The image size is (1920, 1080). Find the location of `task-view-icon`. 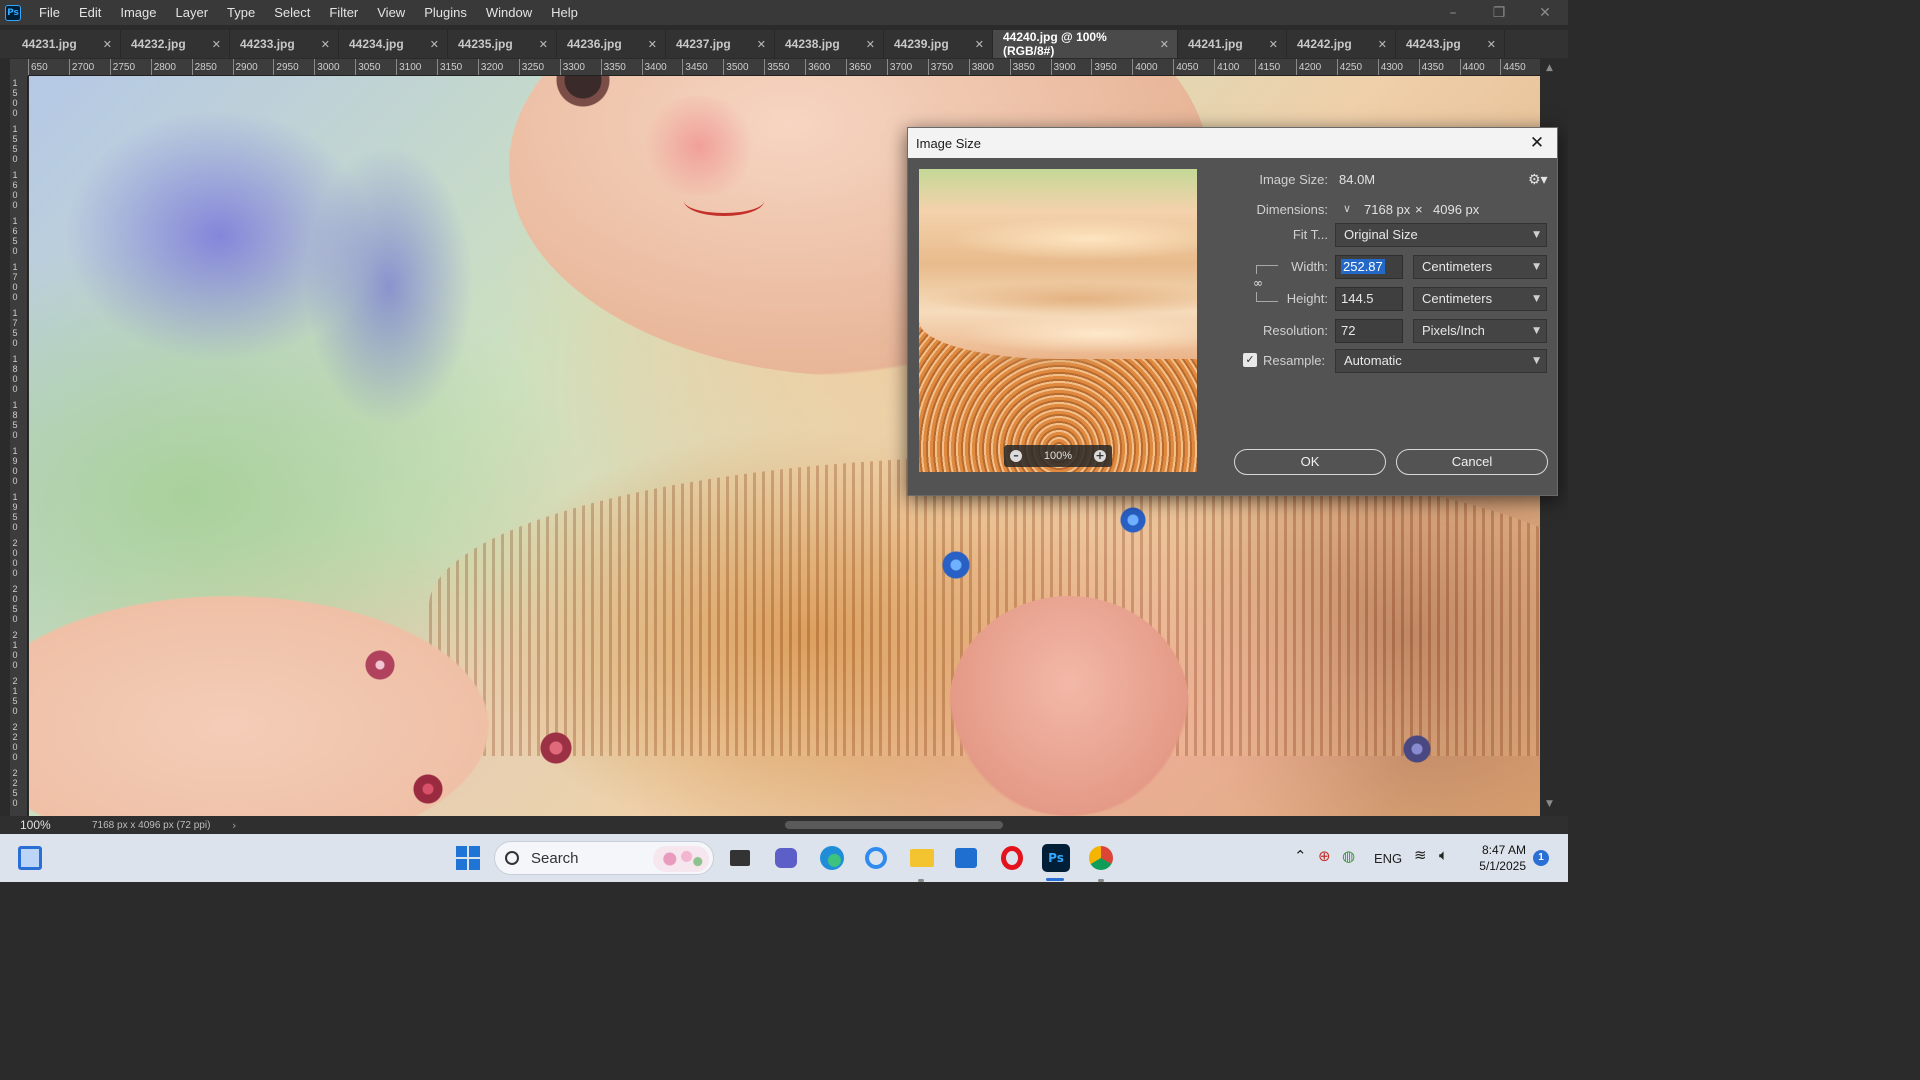

task-view-icon is located at coordinates (740, 858).